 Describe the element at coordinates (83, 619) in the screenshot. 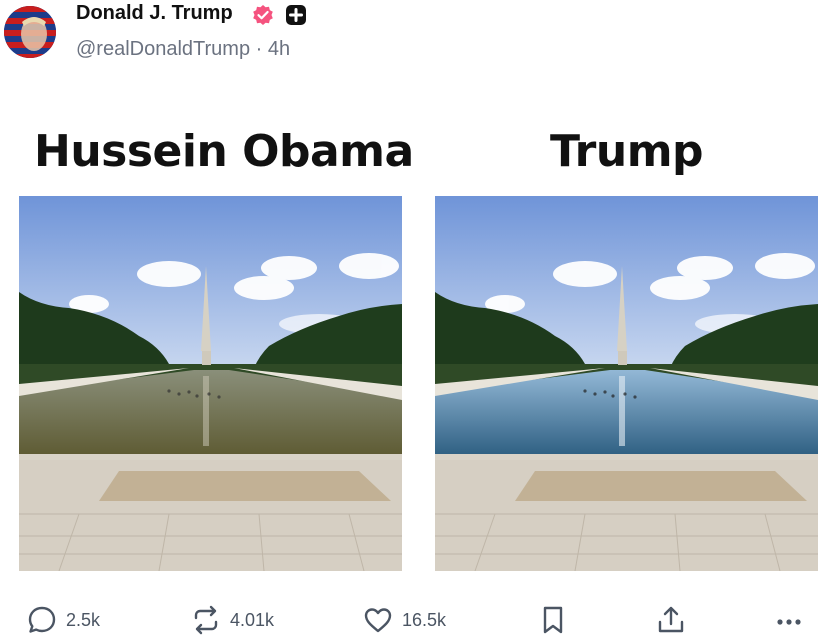

I see `reply-count: 2.5k` at that location.